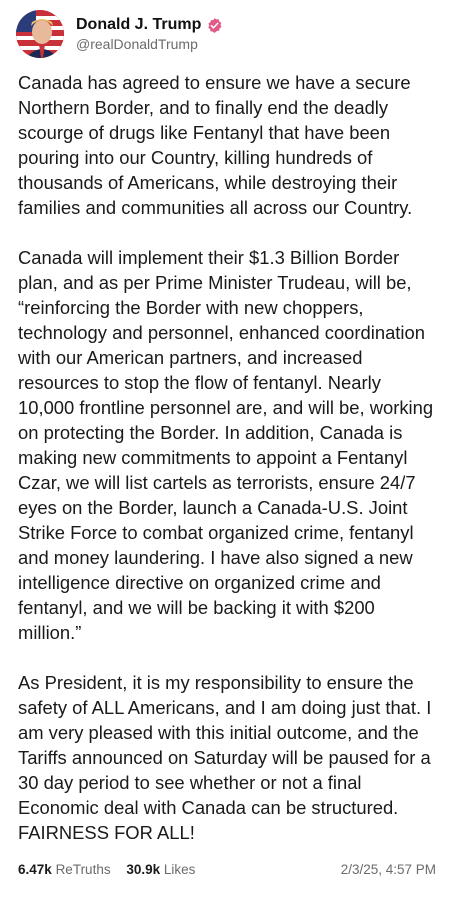 This screenshot has width=454, height=900. I want to click on retruths-count: 6.47k, so click(35, 869).